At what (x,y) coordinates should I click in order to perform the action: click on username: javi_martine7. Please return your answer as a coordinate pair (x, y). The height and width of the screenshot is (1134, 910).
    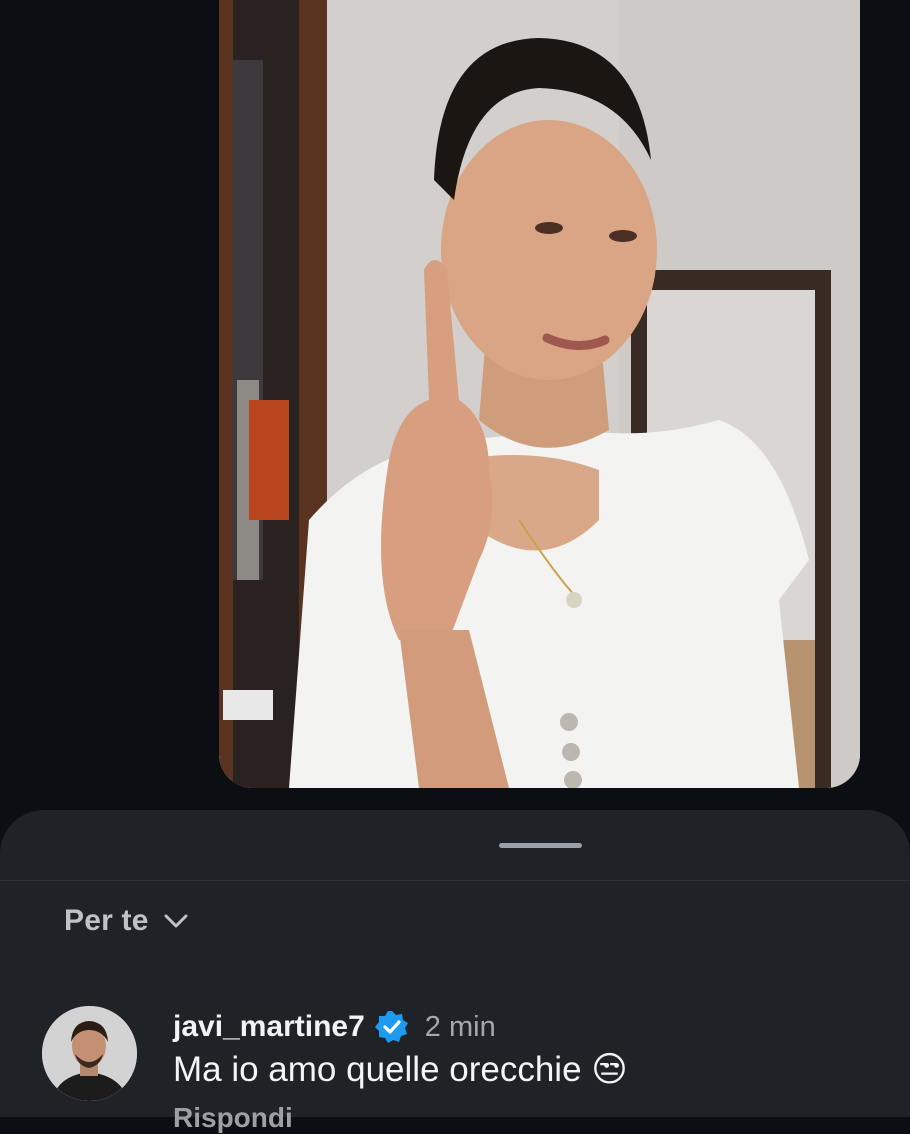
    Looking at the image, I should click on (269, 1027).